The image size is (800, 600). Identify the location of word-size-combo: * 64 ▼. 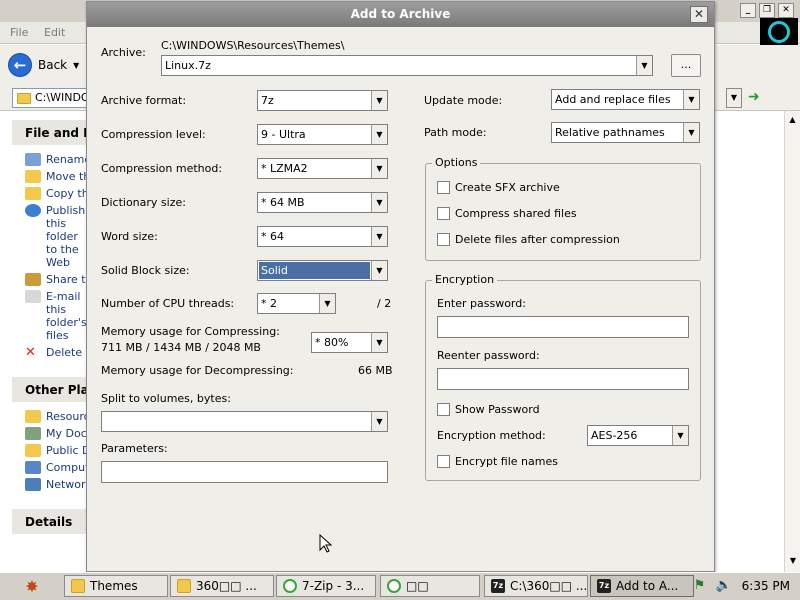
(322, 236).